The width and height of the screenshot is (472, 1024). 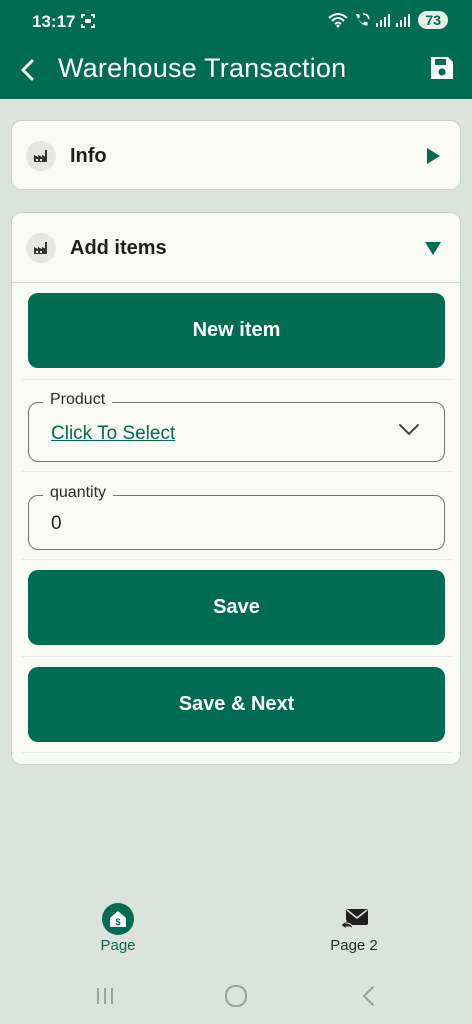 What do you see at coordinates (88, 156) in the screenshot?
I see `info-section-label: Info` at bounding box center [88, 156].